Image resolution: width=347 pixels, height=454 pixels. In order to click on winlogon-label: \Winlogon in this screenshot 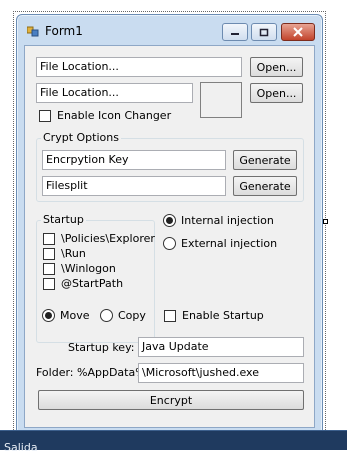, I will do `click(88, 268)`.